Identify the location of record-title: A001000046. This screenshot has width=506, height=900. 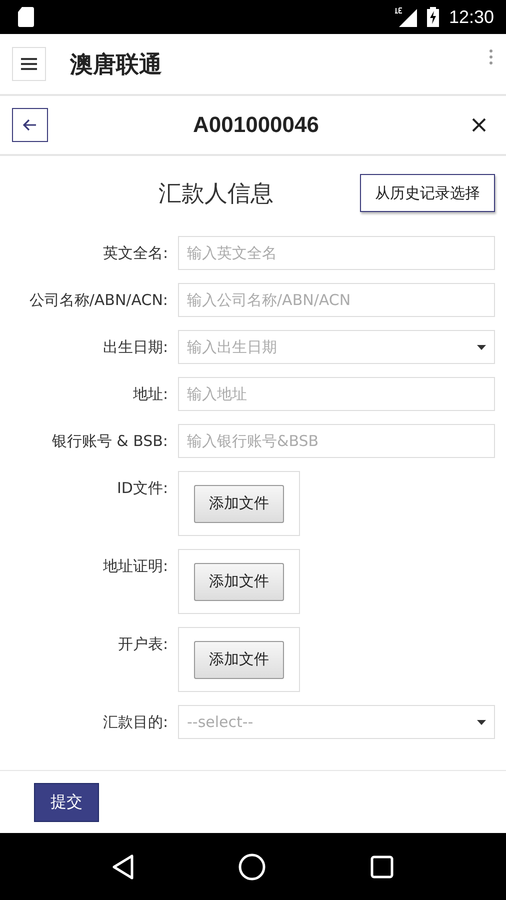
(256, 125).